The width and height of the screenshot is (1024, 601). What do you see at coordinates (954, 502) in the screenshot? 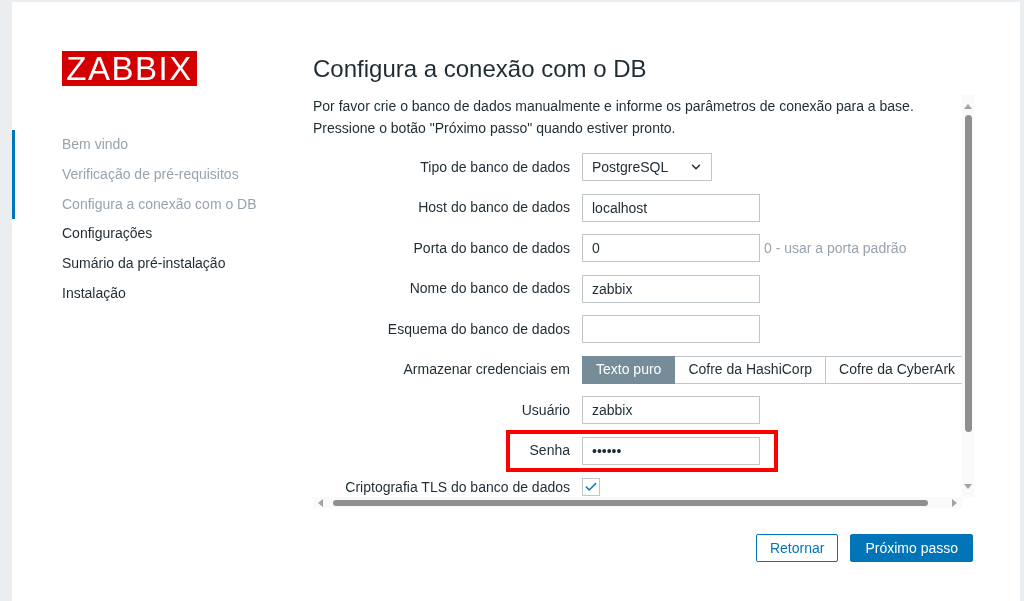
I see `scroll-right-icon` at bounding box center [954, 502].